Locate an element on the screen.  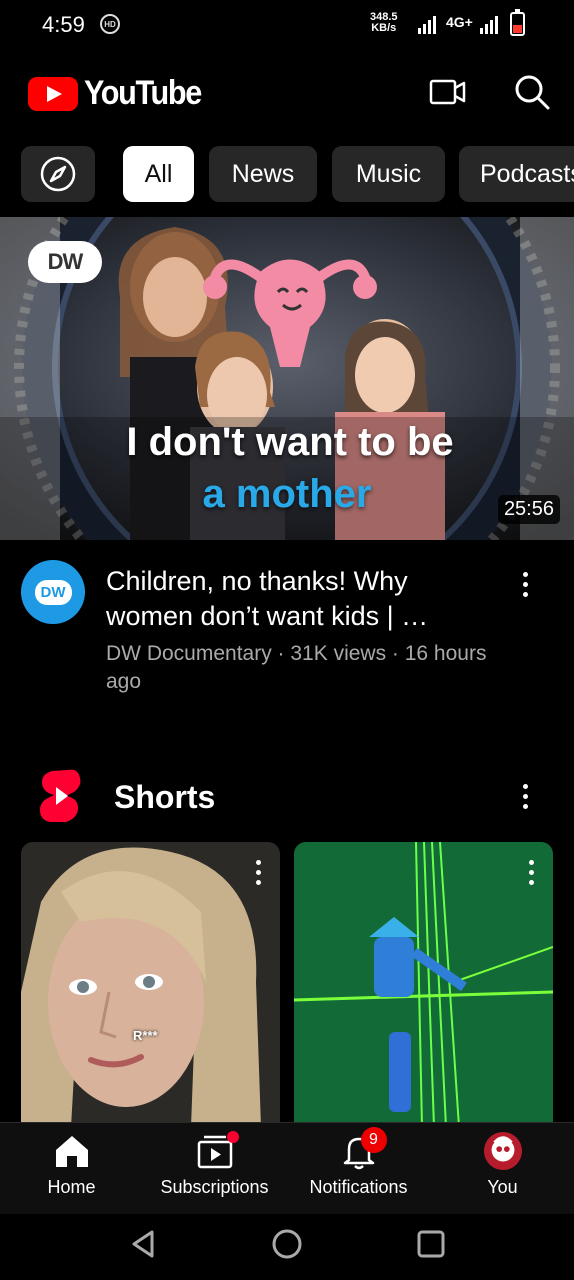
network-type: 4G+ is located at coordinates (459, 22).